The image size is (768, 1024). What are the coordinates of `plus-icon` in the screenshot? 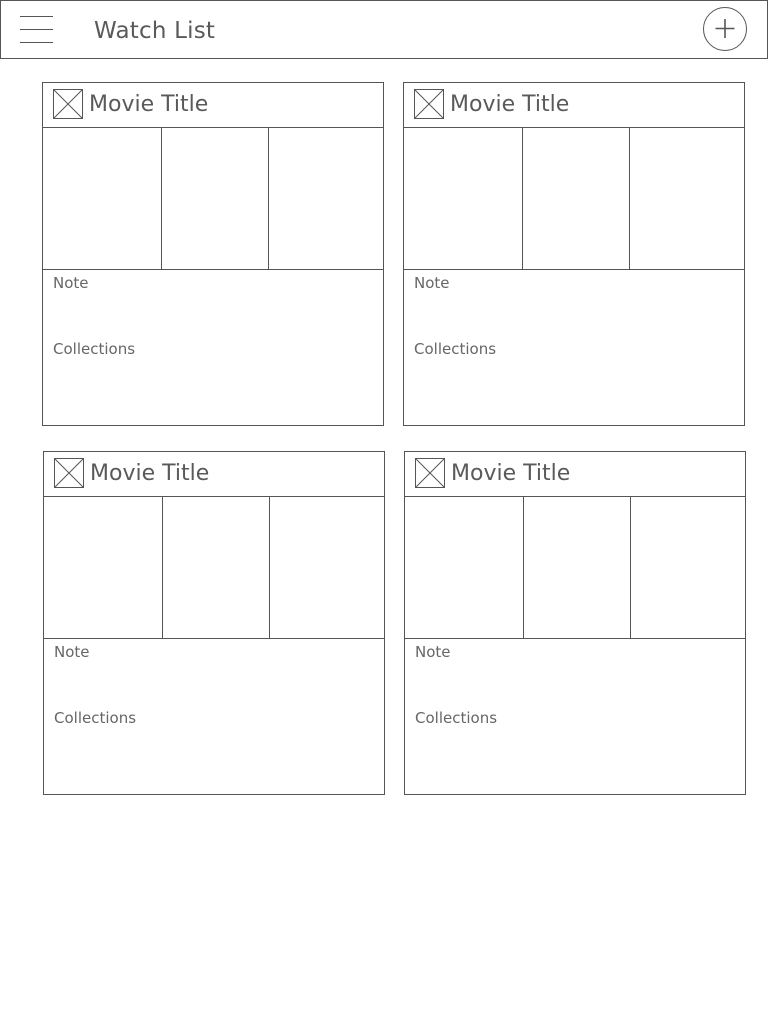 It's located at (725, 28).